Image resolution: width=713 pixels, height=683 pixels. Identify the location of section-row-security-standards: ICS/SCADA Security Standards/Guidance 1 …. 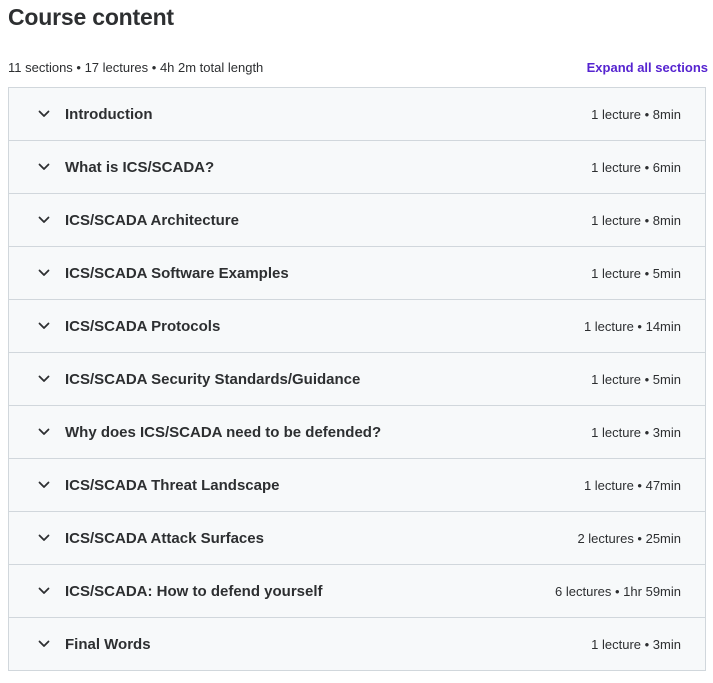
(357, 379).